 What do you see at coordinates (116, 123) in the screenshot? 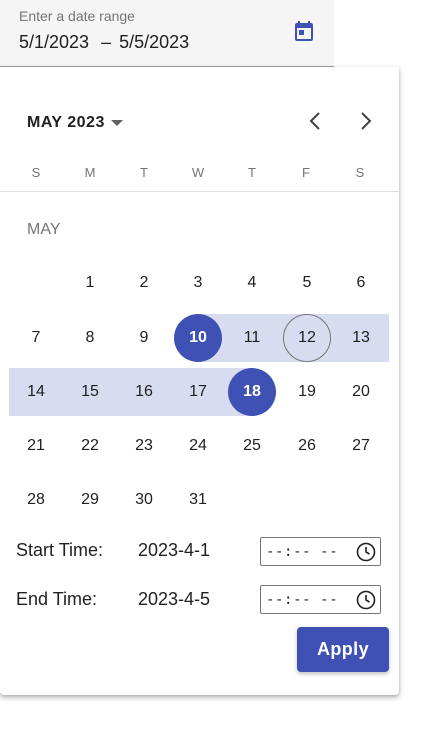
I see `caret-down-icon` at bounding box center [116, 123].